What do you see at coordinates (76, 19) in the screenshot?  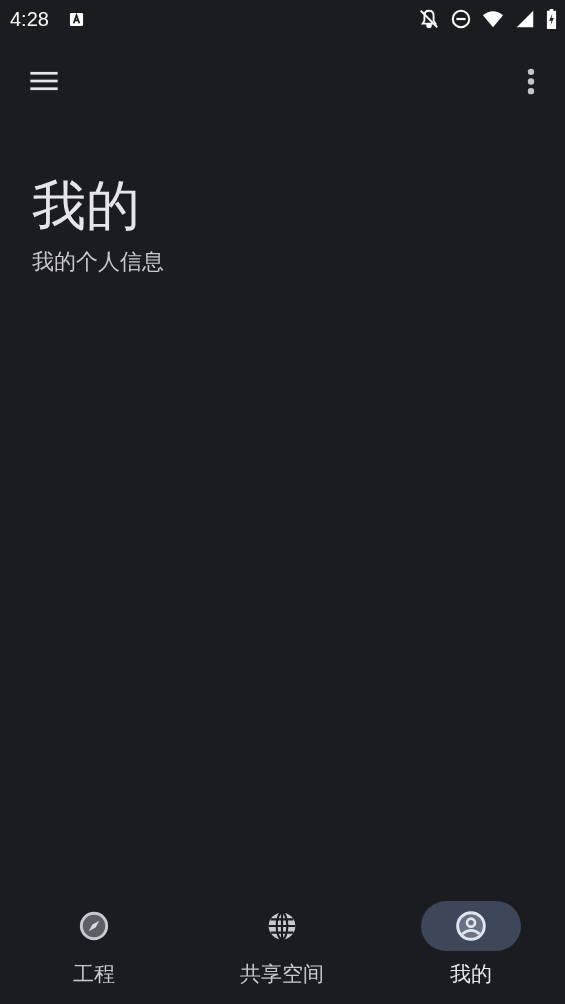 I see `keyboard-app-icon` at bounding box center [76, 19].